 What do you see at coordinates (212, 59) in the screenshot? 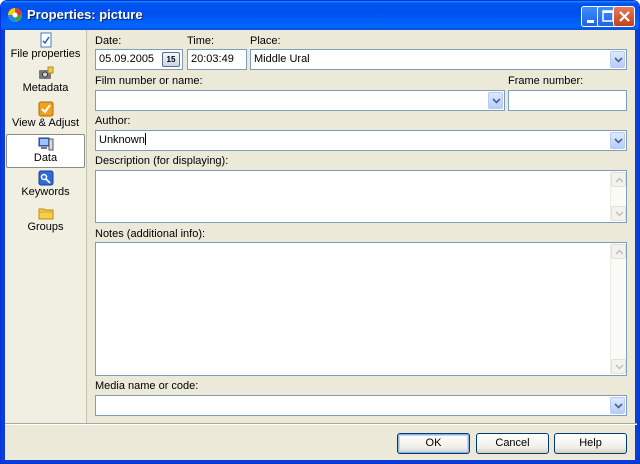
I see `time-value: 20:03:49` at bounding box center [212, 59].